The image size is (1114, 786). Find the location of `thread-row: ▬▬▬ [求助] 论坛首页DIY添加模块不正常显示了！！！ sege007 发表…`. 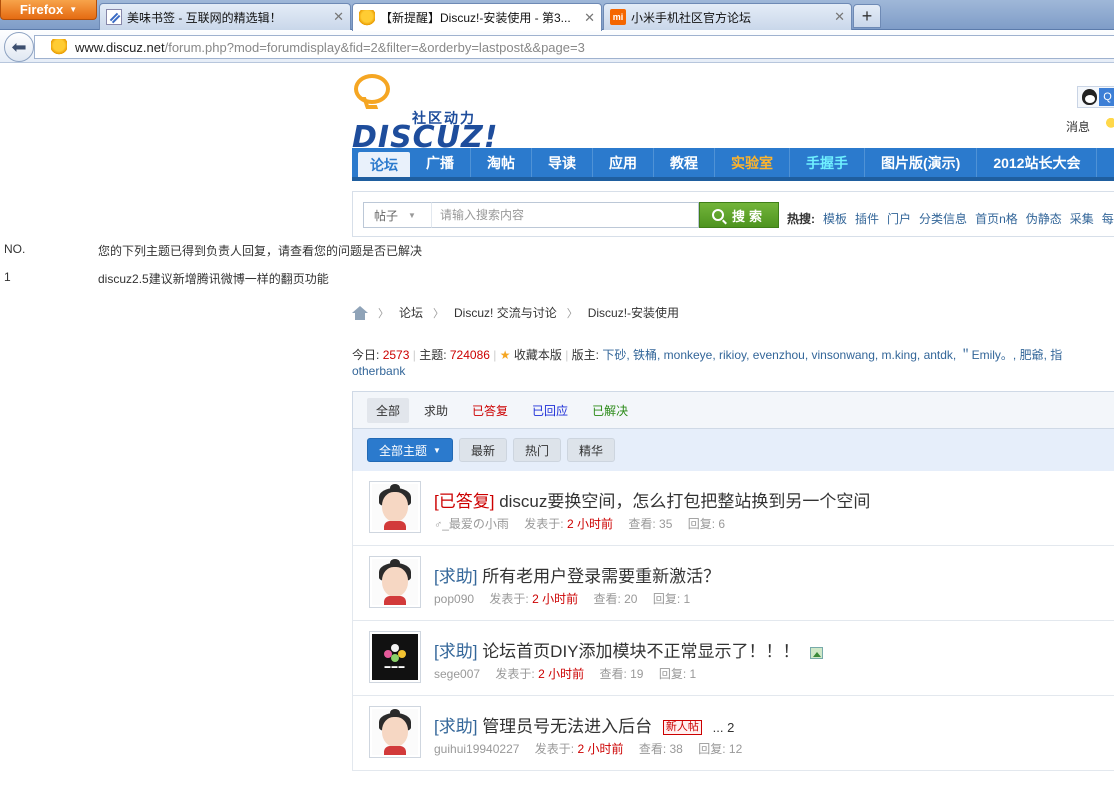

thread-row: ▬▬▬ [求助] 论坛首页DIY添加模块不正常显示了！！！ sege007 发表… is located at coordinates (733, 658).